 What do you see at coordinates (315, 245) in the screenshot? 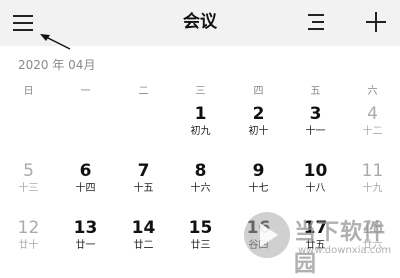
I see `lunar-date: 廿五` at bounding box center [315, 245].